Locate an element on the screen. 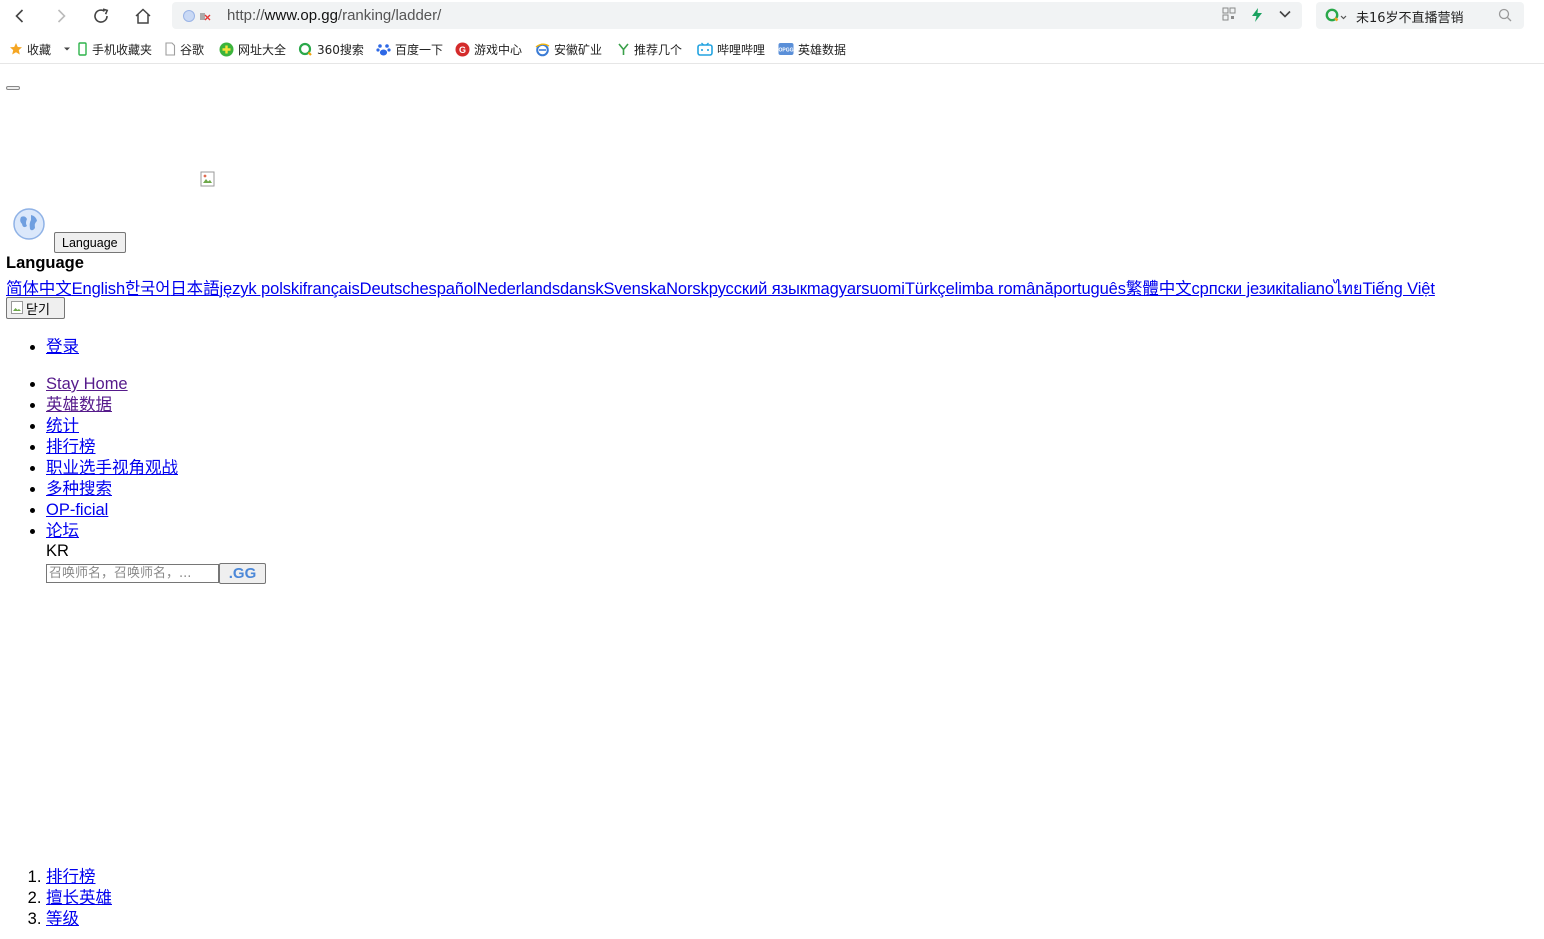  browser-search-box: 未16岁不直播营销 is located at coordinates (1420, 15).